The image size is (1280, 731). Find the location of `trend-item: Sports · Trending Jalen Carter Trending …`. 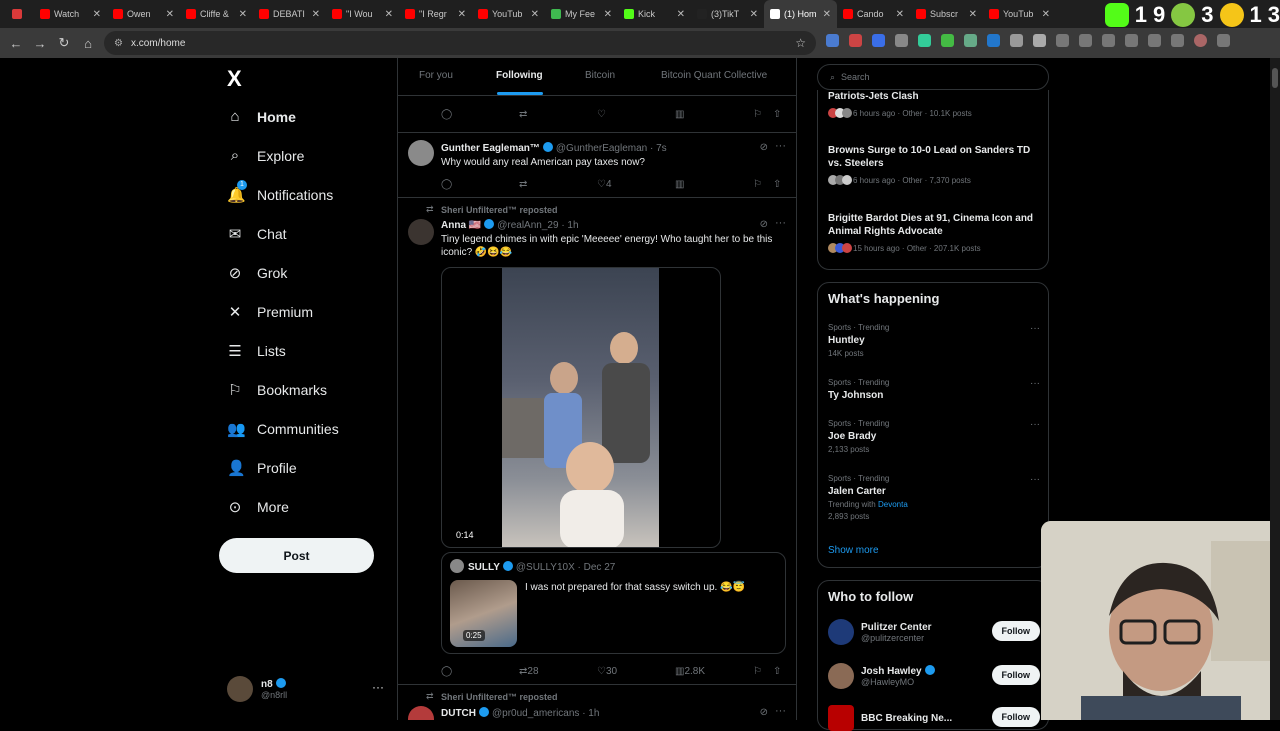

trend-item: Sports · Trending Jalen Carter Trending … is located at coordinates (934, 497).